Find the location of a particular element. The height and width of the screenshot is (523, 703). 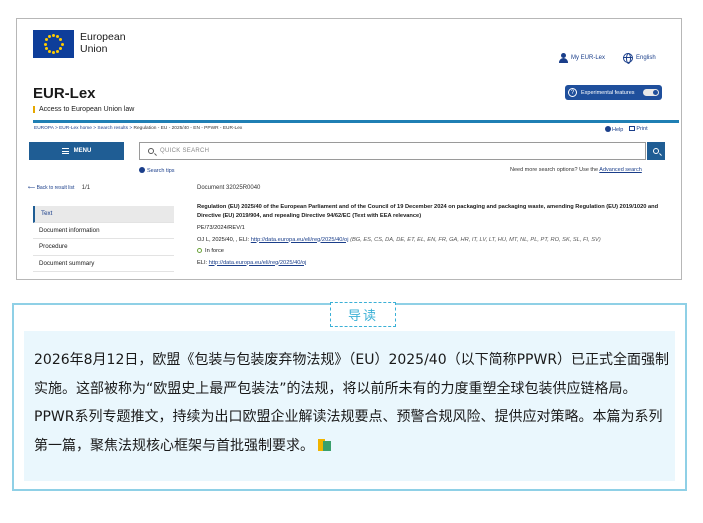

header-divider is located at coordinates (356, 121).